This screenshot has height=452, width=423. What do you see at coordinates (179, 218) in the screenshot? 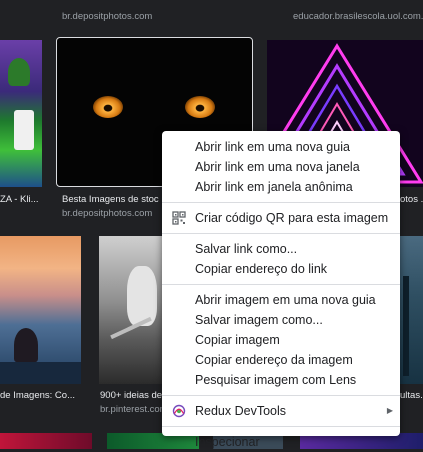
I see `qr-code-icon` at bounding box center [179, 218].